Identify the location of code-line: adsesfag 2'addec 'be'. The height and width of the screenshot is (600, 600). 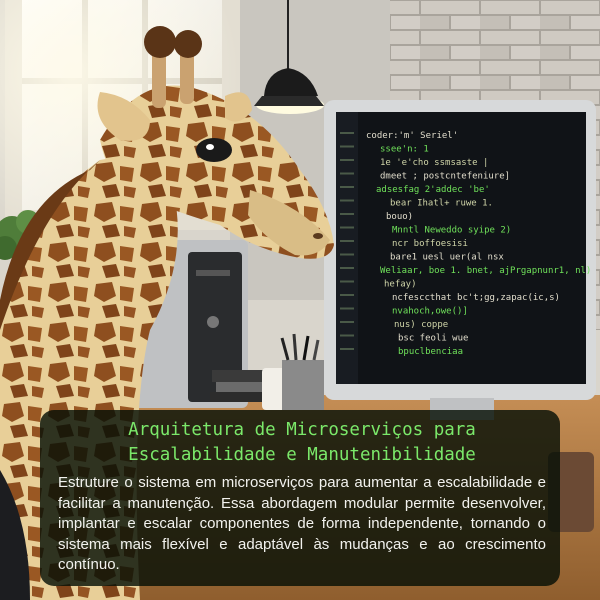
(433, 190).